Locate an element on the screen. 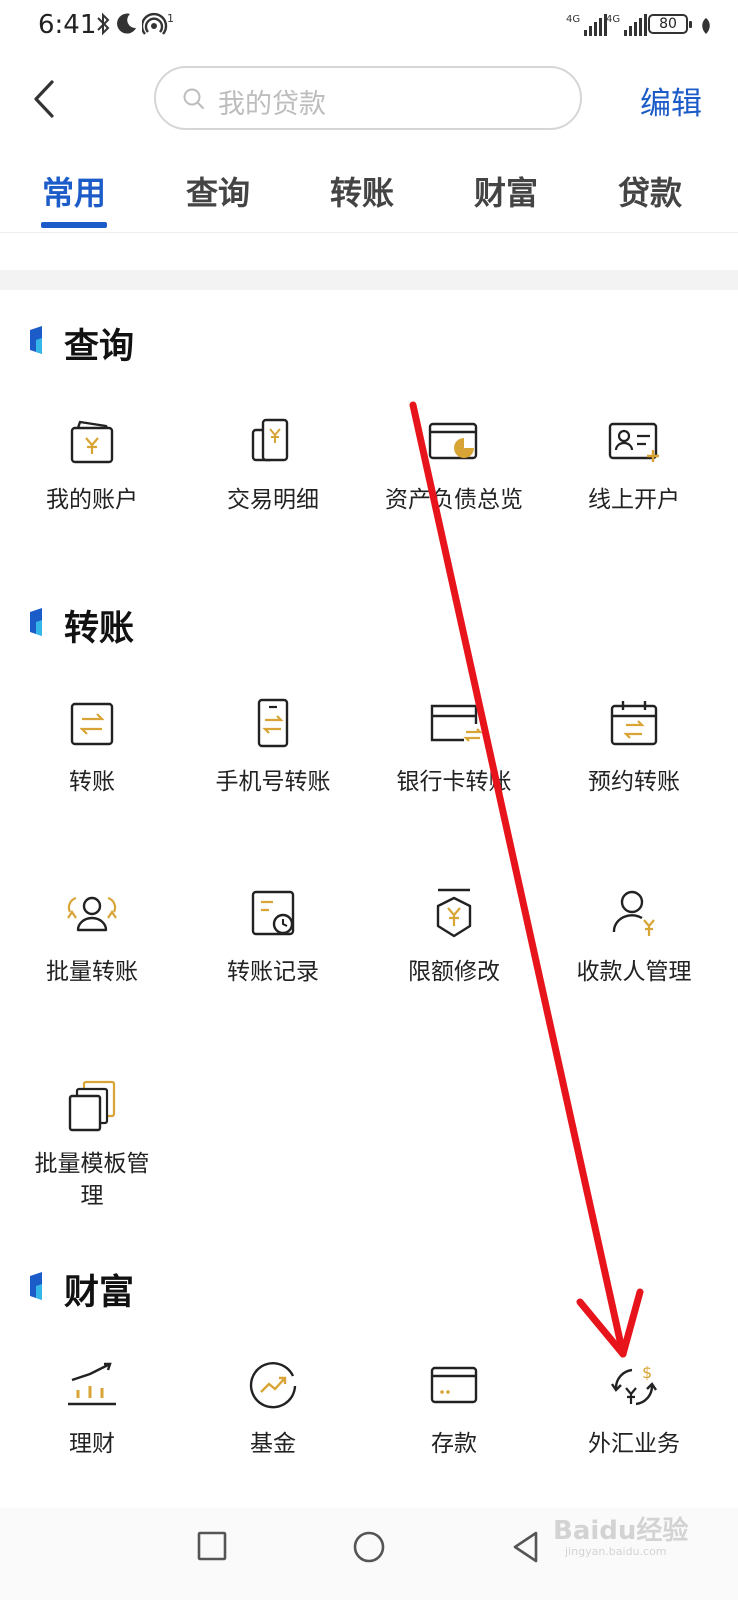 The width and height of the screenshot is (738, 1600). batch-template-icon is located at coordinates (92, 1106).